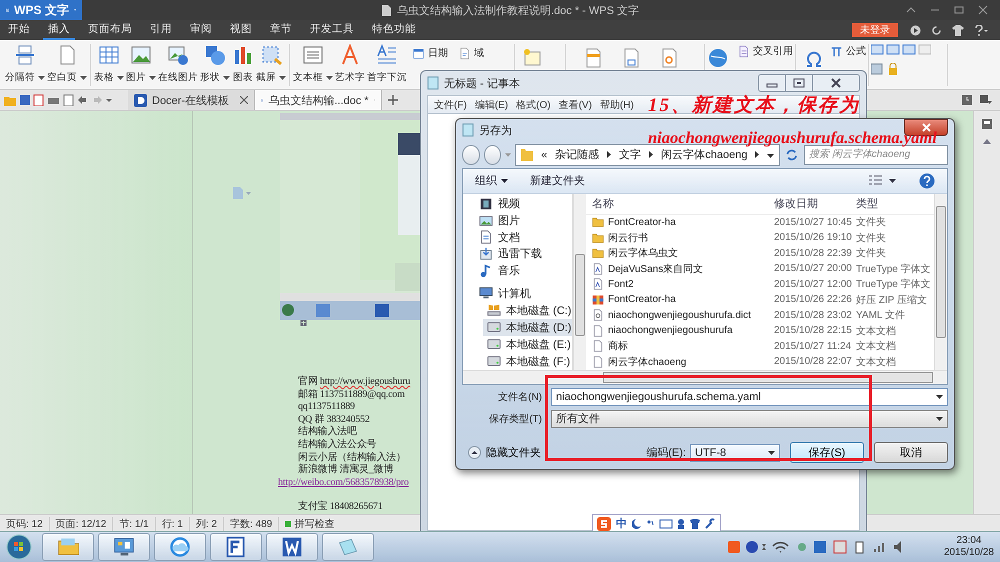 This screenshot has height=562, width=1000. Describe the element at coordinates (557, 180) in the screenshot. I see `new-folder-button: 新建文件夹` at that location.